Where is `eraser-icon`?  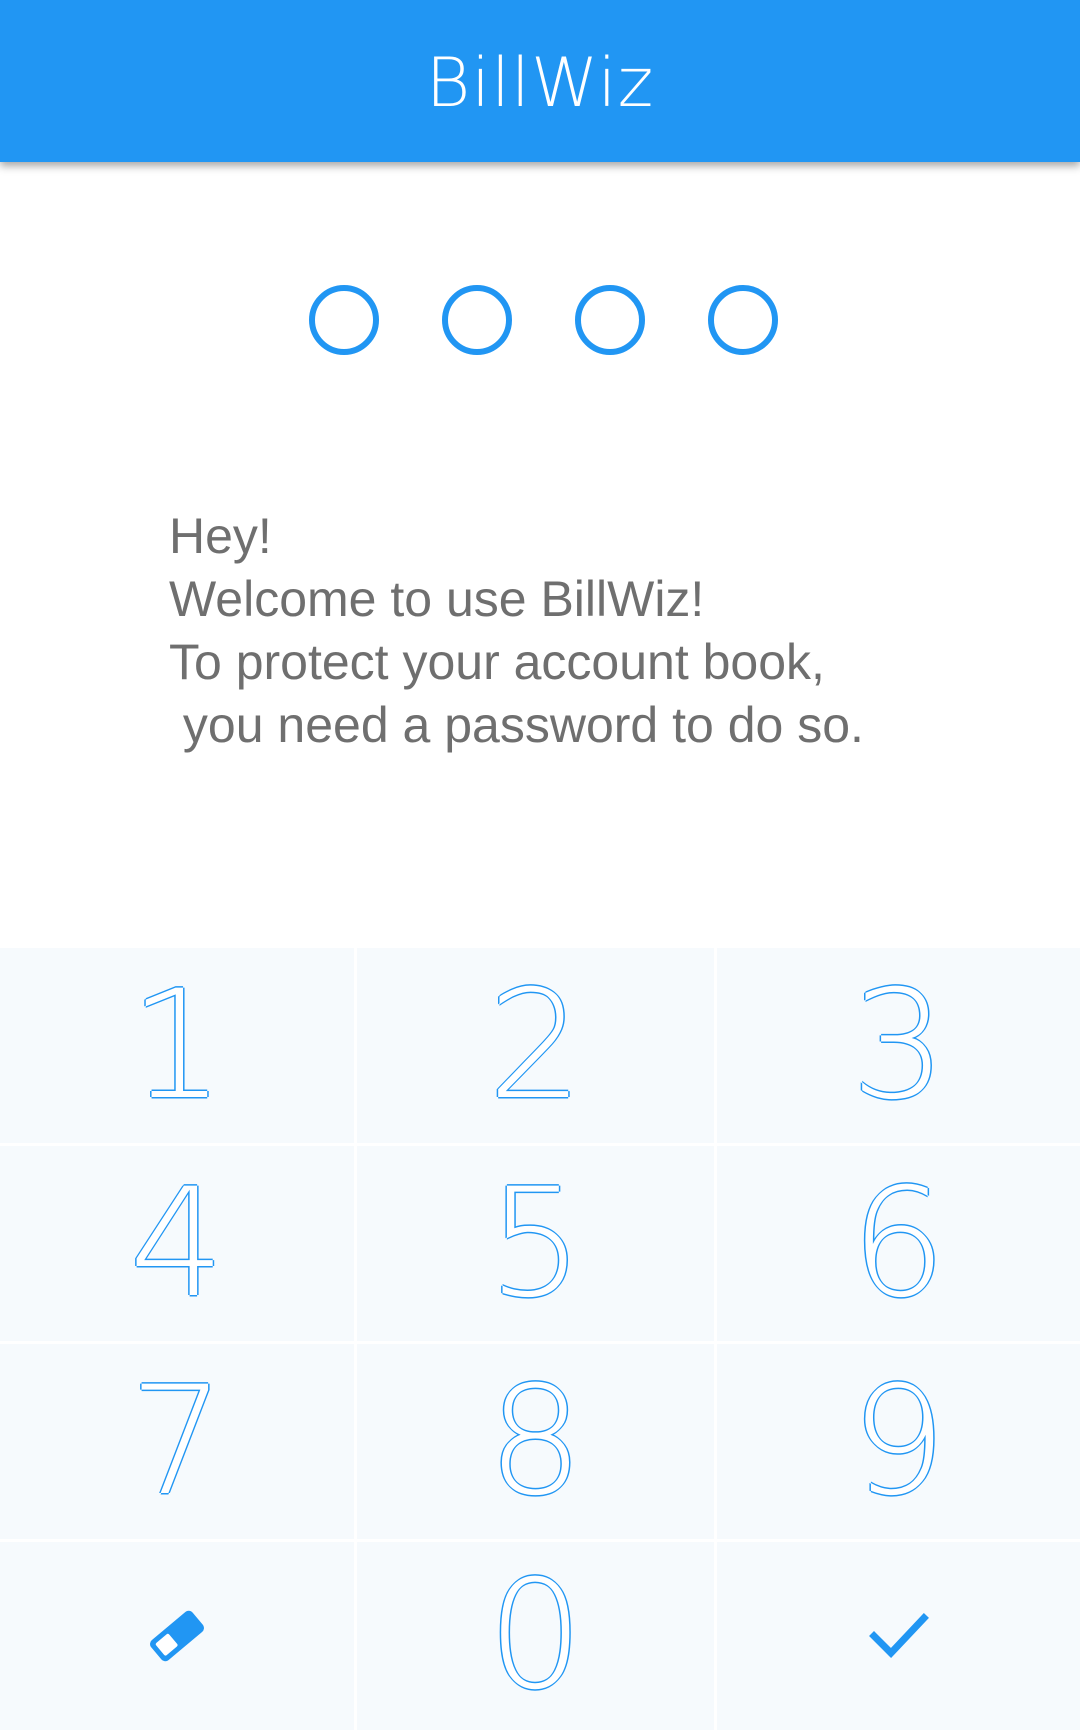
eraser-icon is located at coordinates (177, 1636).